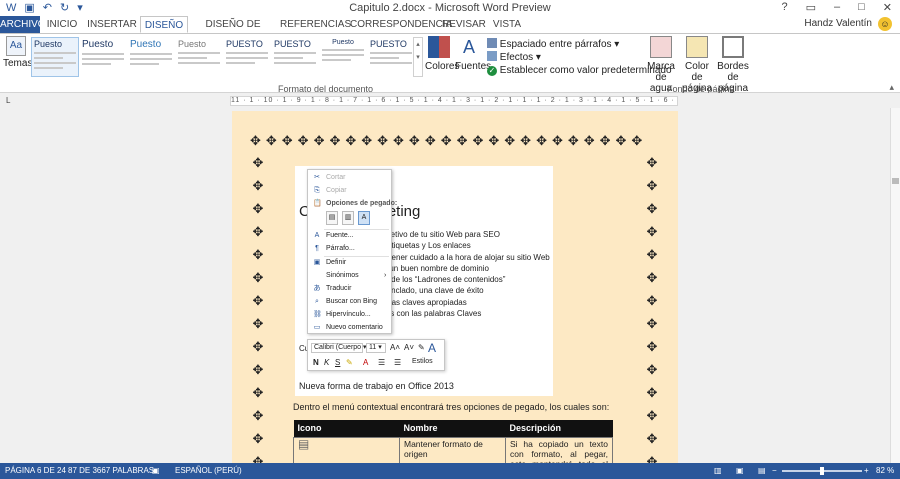  Describe the element at coordinates (895, 285) in the screenshot. I see `vertical-scrollbar` at that location.